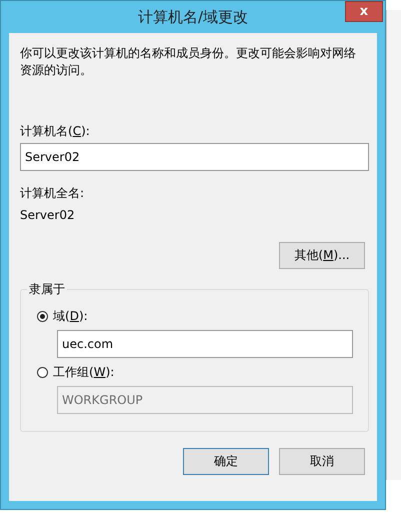 The width and height of the screenshot is (401, 516). Describe the element at coordinates (83, 372) in the screenshot. I see `radio-label: 工作组(W):` at that location.